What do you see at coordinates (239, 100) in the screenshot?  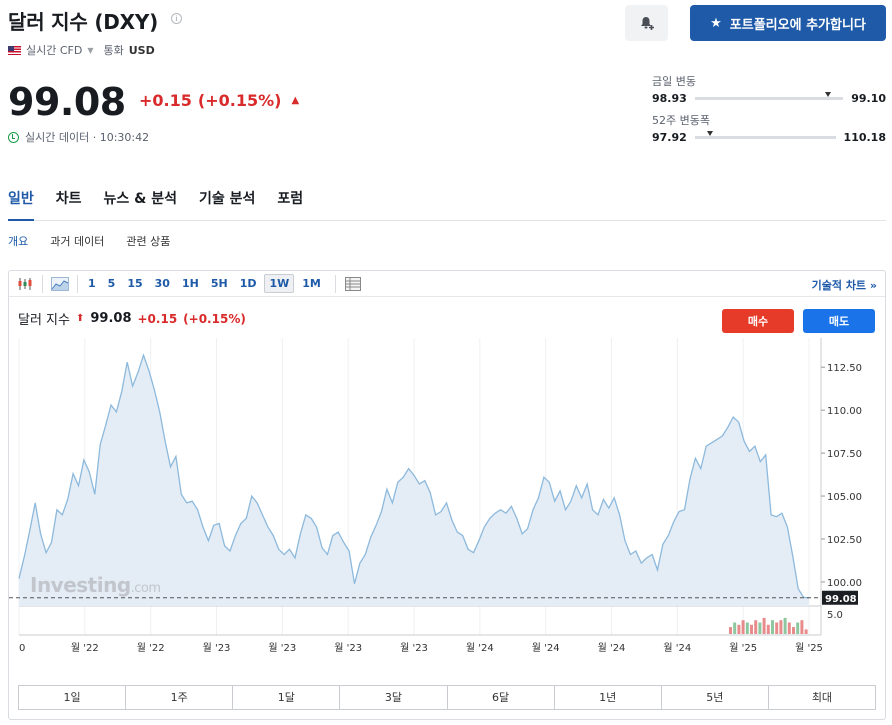 I see `change-percent: (+0.15%)` at bounding box center [239, 100].